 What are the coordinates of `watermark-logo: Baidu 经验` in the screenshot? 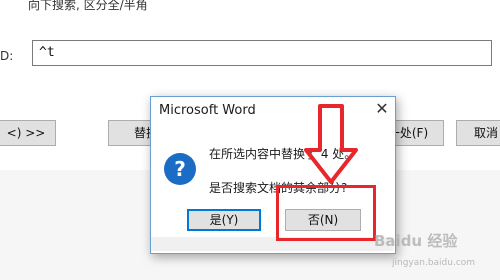 It's located at (416, 241).